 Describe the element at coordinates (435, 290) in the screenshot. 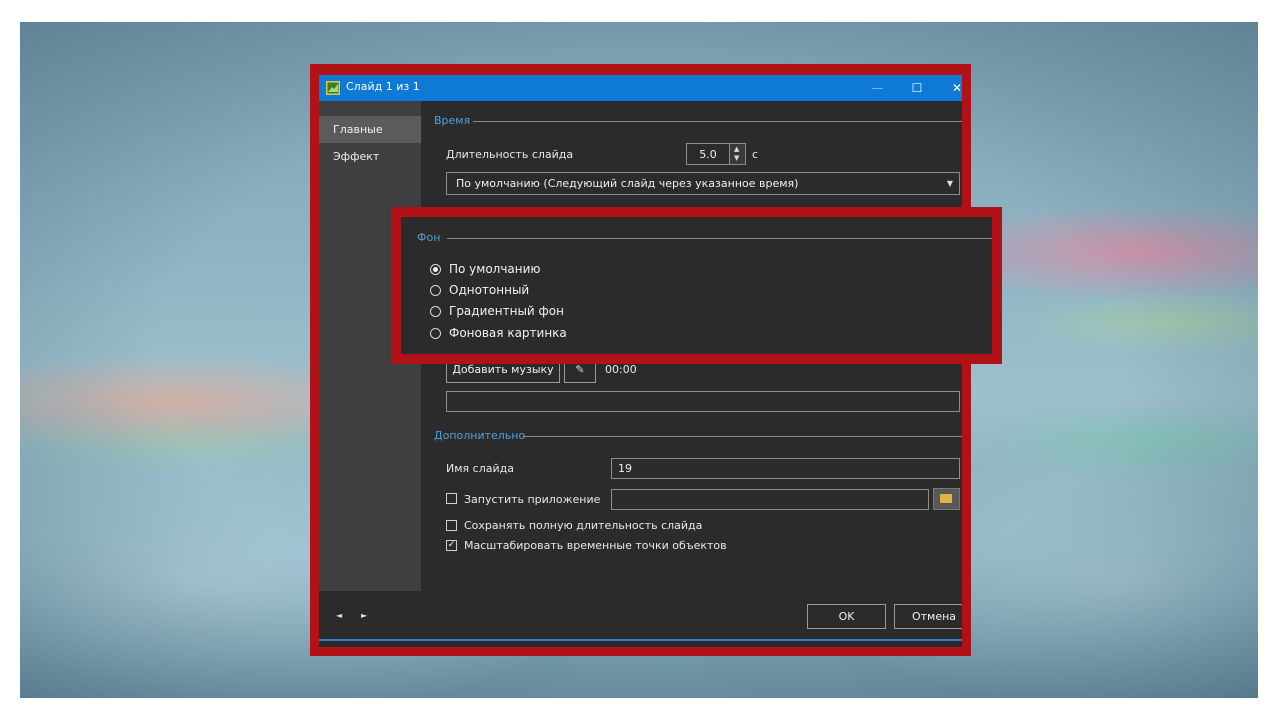

I see `radio-solid` at that location.